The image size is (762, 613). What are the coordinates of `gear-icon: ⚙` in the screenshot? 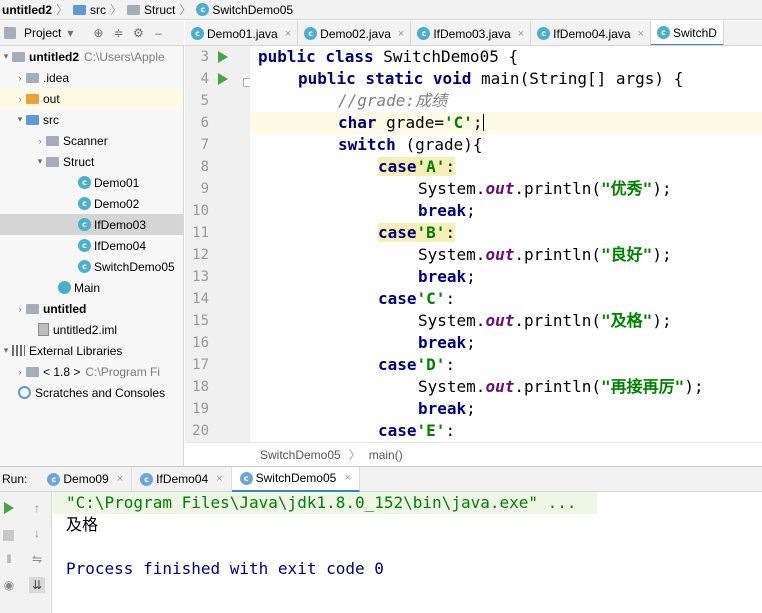 It's located at (138, 33).